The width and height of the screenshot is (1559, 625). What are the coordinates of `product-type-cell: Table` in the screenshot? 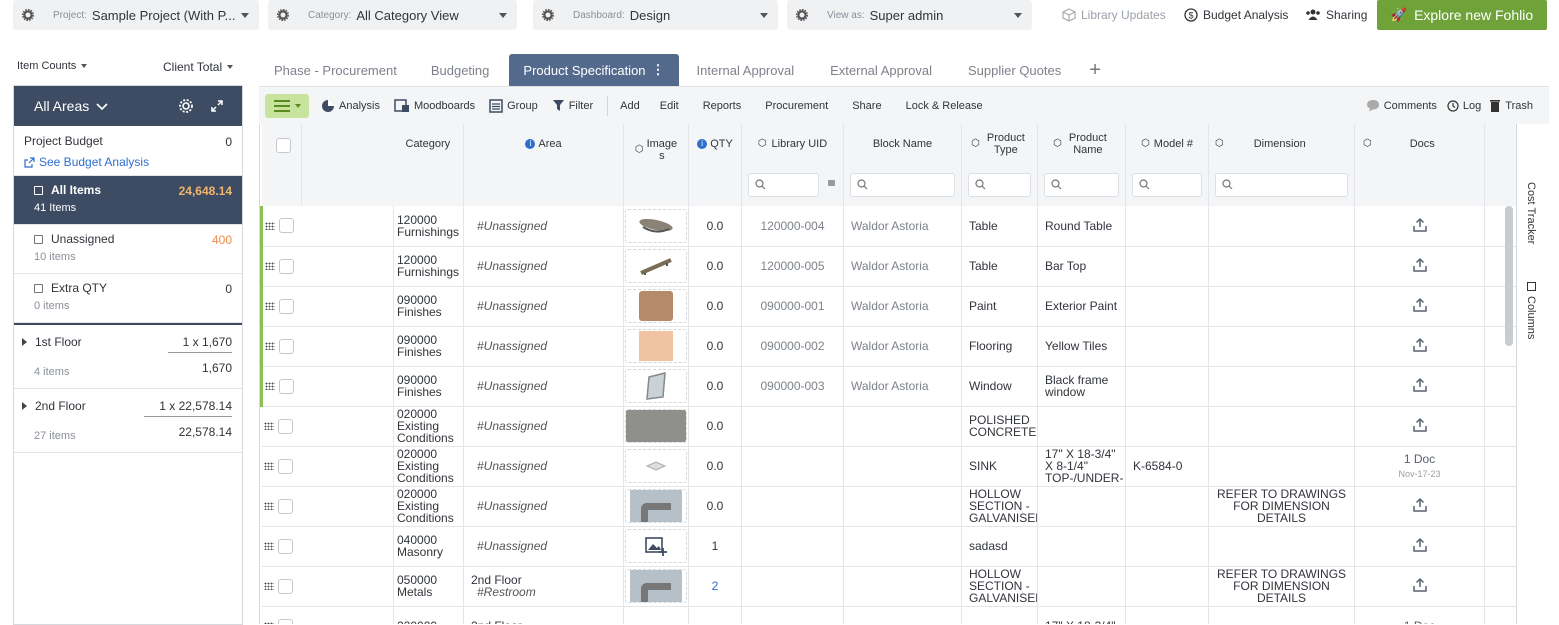 It's located at (999, 226).